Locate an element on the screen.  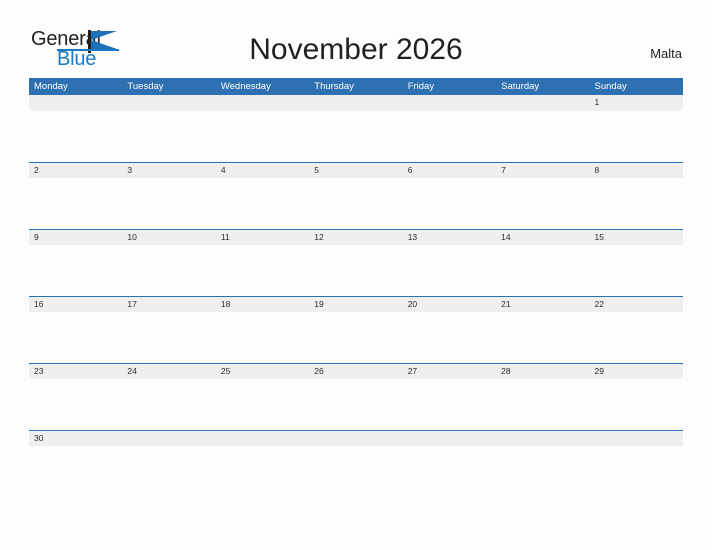
week-date-band: 30 is located at coordinates (356, 438).